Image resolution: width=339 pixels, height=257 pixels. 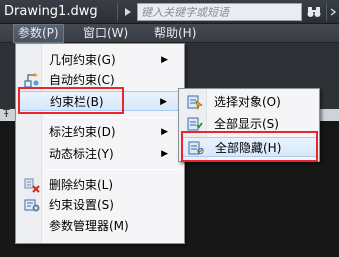 What do you see at coordinates (6, 113) in the screenshot?
I see `ribbon-glyph: Ŧ` at bounding box center [6, 113].